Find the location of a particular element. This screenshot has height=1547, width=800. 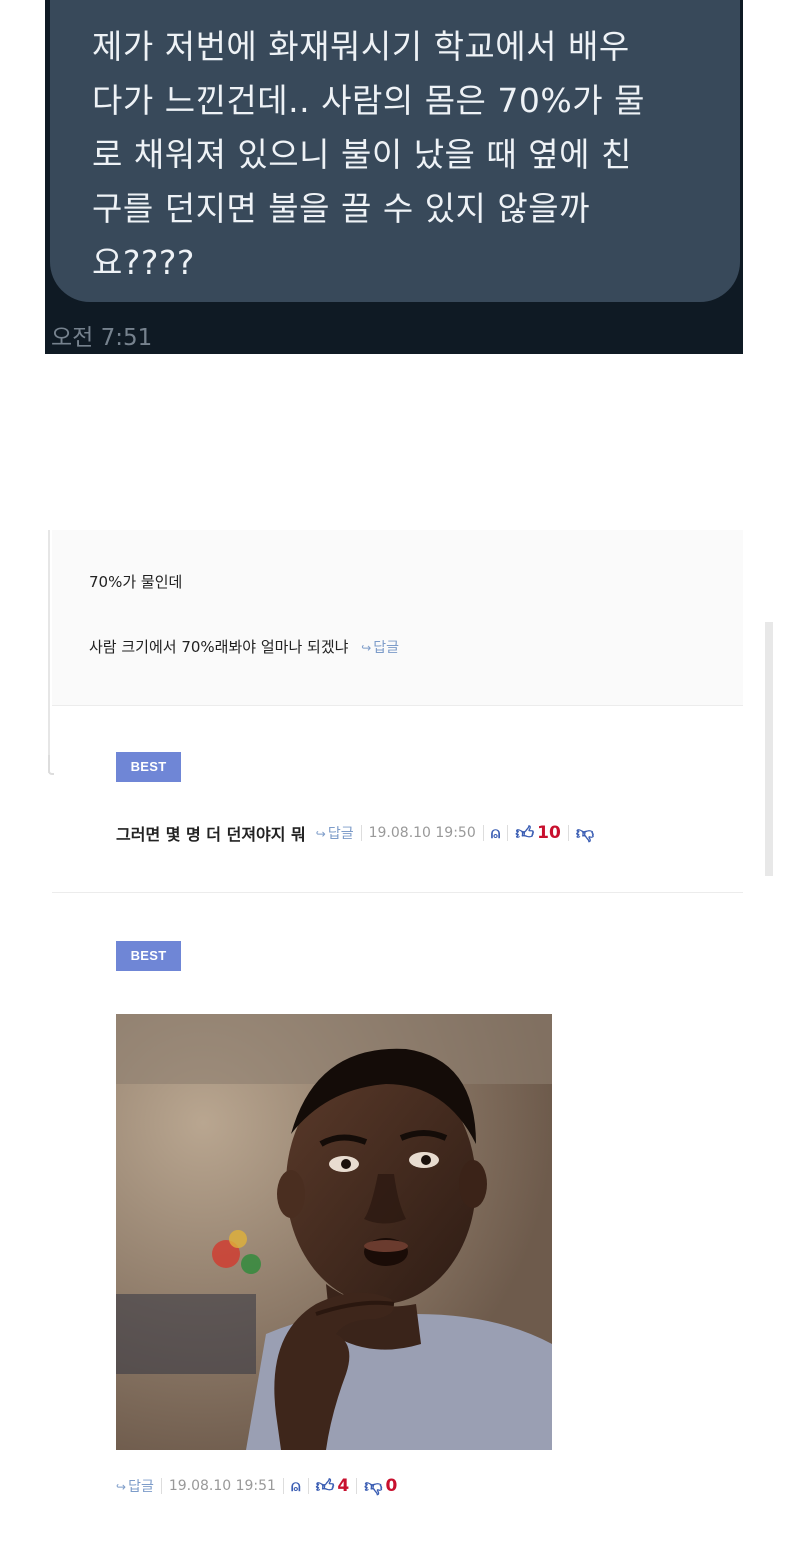

parent-comment: 70%가 물인데 사람 크기에서 70%래봐야 얼마나 되겠냐 ↪ 답글 is located at coordinates (397, 617).